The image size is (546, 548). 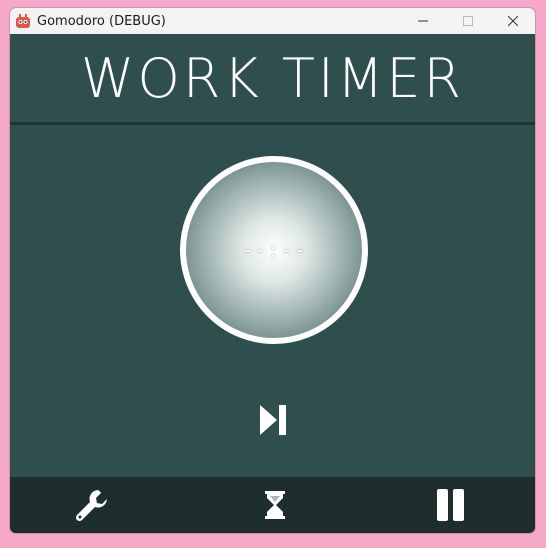 I want to click on bottom-toolbar, so click(x=272, y=505).